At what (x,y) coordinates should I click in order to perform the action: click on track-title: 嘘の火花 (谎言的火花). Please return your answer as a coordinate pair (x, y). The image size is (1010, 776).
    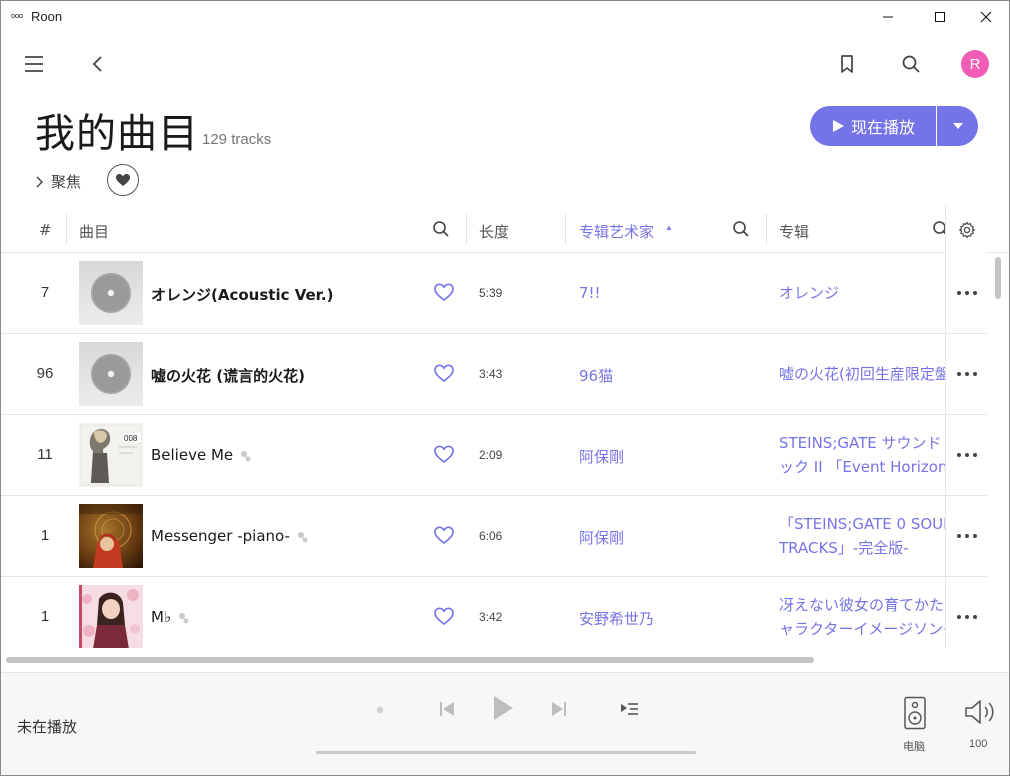
    Looking at the image, I should click on (228, 375).